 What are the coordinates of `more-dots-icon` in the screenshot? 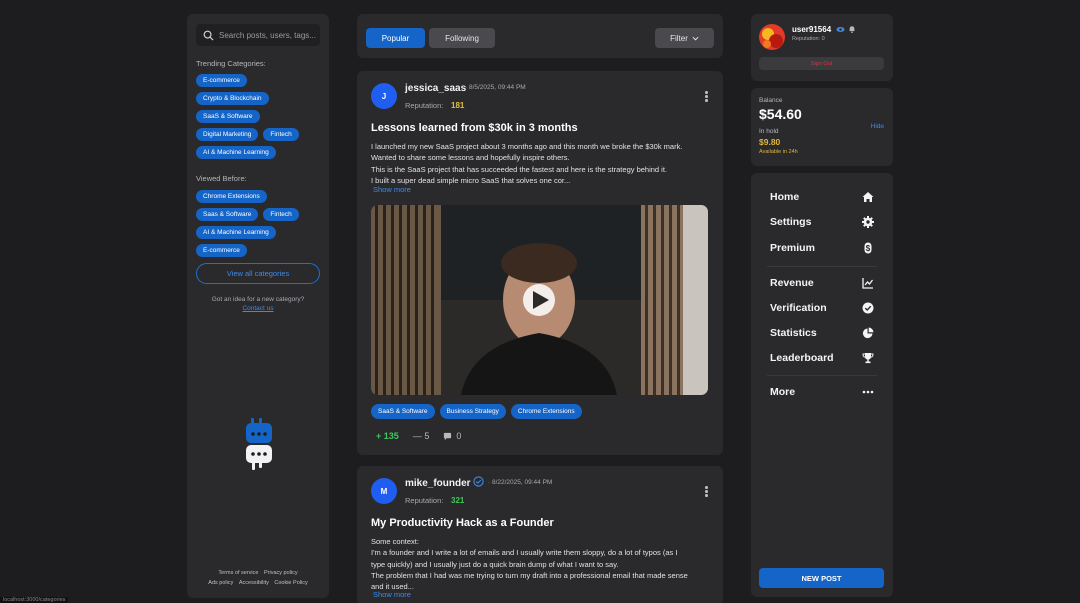 It's located at (868, 392).